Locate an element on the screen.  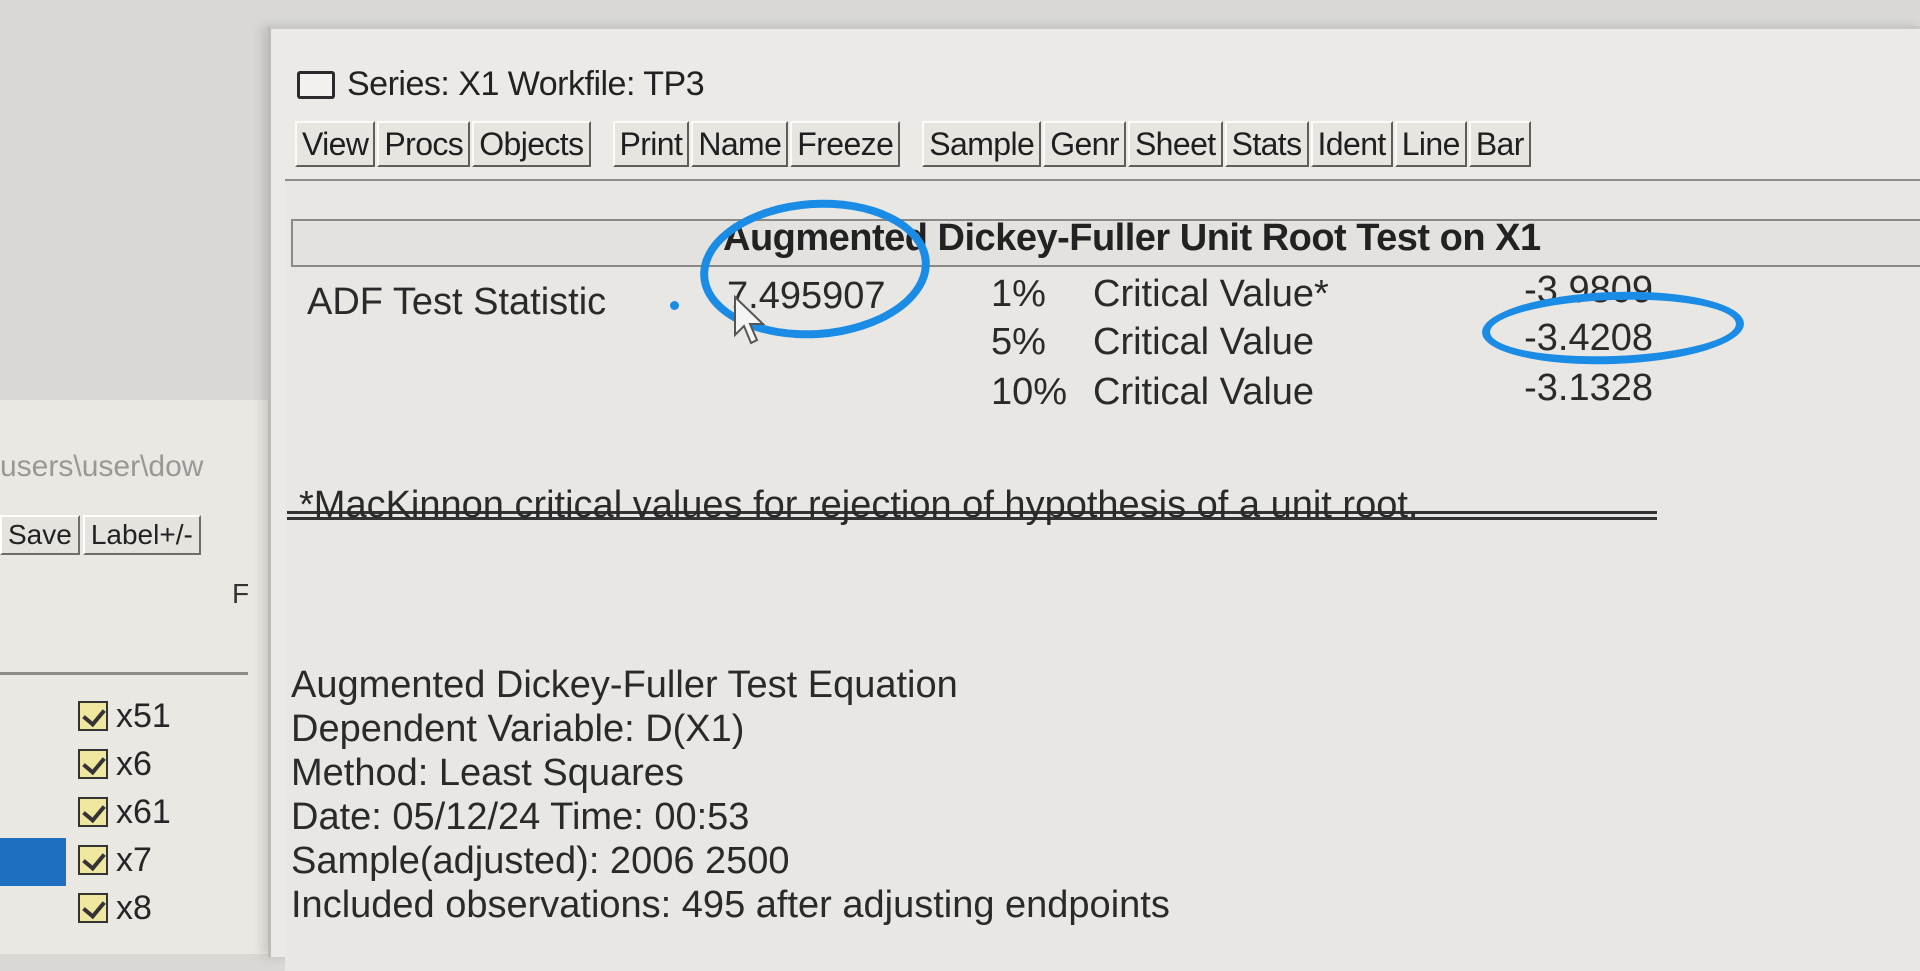
list-item: x8 is located at coordinates (124, 908).